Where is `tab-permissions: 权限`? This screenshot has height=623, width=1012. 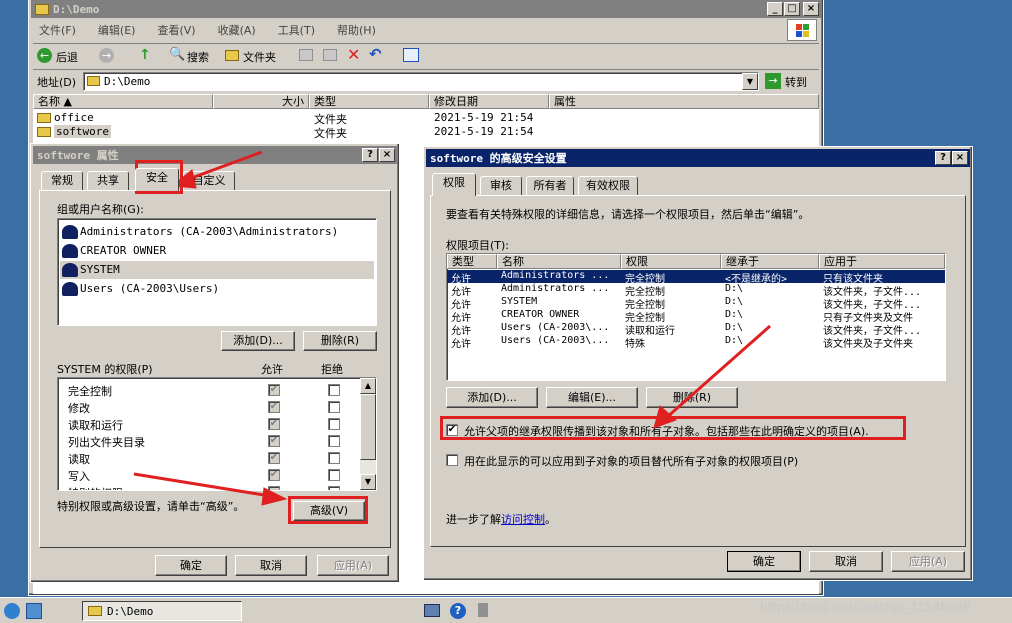 tab-permissions: 权限 is located at coordinates (454, 184).